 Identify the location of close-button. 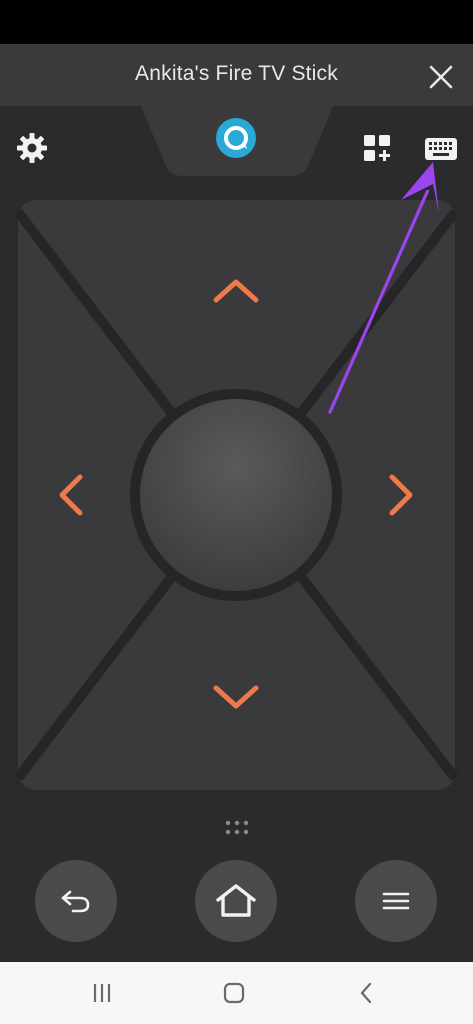
(441, 77).